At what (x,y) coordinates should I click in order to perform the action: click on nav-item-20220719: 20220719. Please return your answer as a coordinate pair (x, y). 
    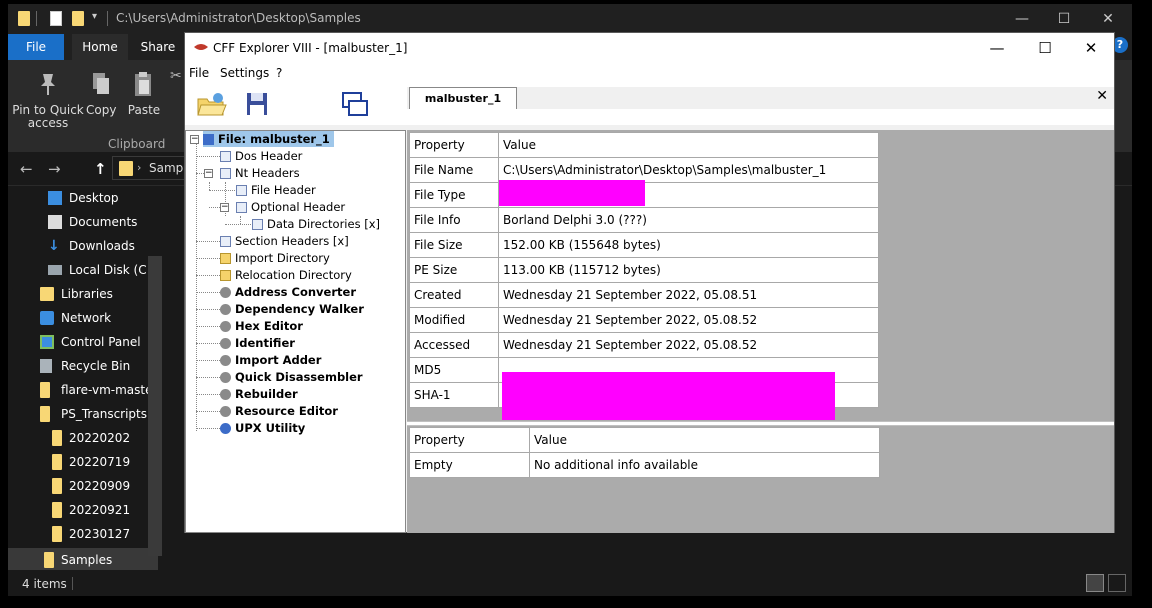
    Looking at the image, I should click on (83, 462).